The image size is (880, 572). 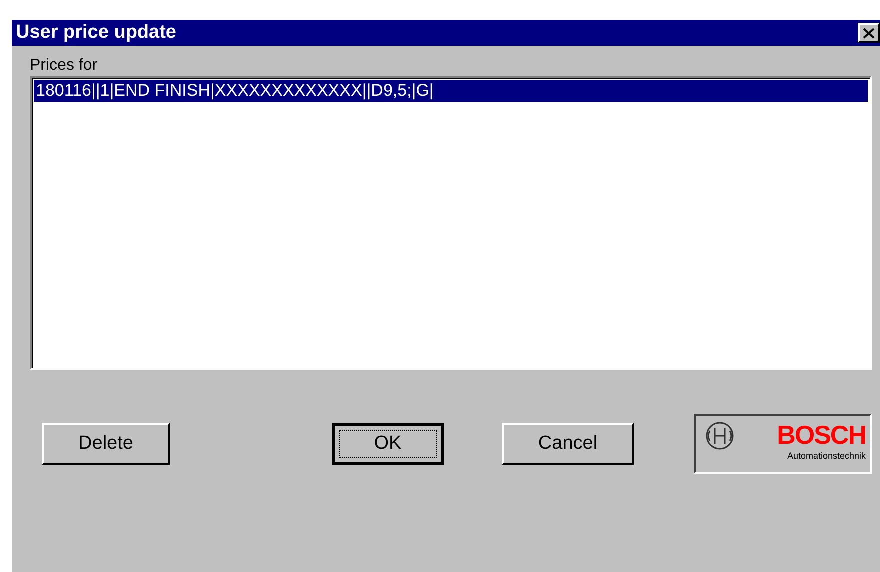 What do you see at coordinates (826, 456) in the screenshot?
I see `logo-tagline: Automationstechnik` at bounding box center [826, 456].